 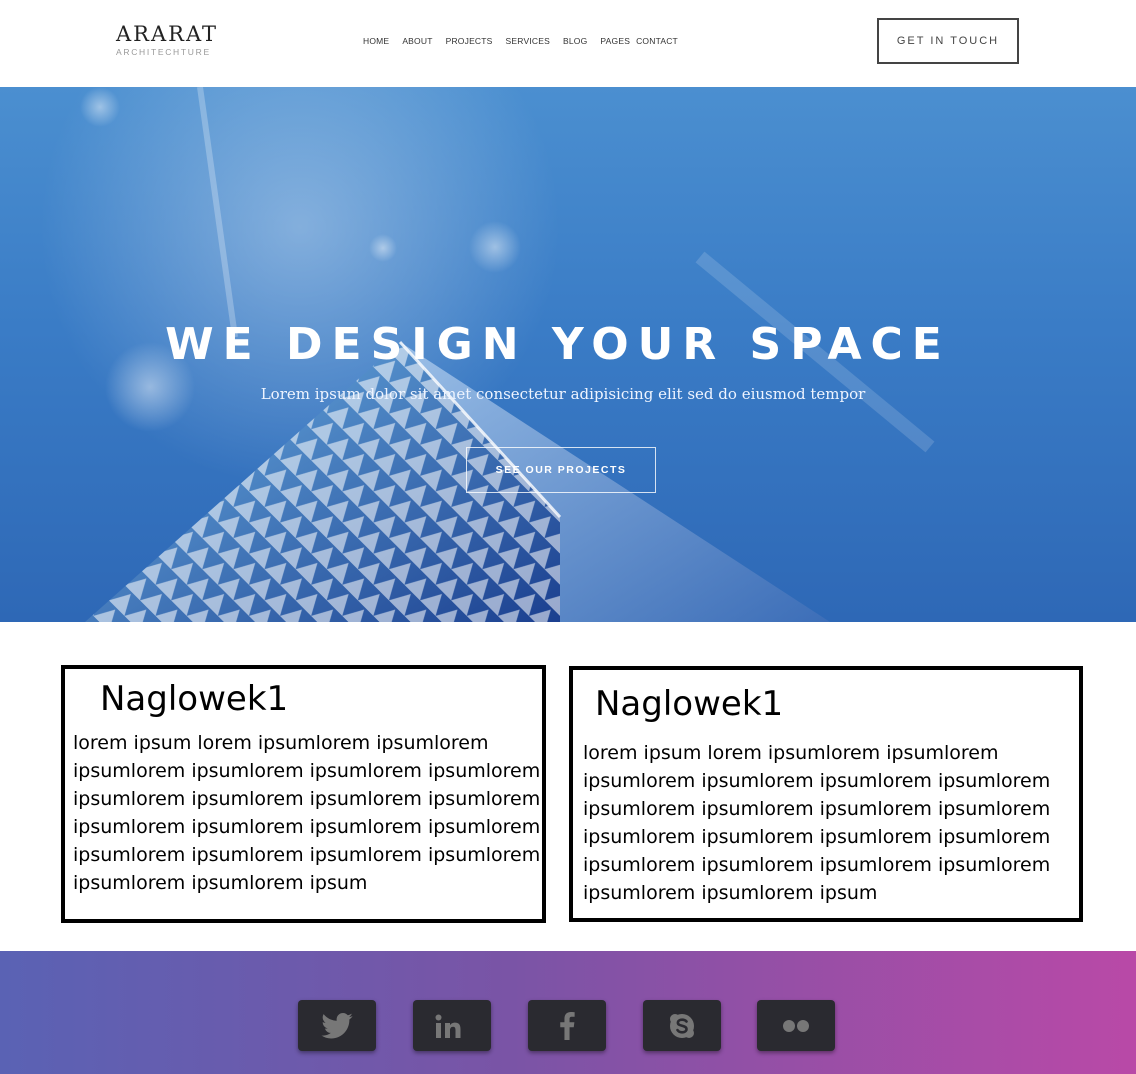 I want to click on linkedin-icon, so click(x=448, y=1026).